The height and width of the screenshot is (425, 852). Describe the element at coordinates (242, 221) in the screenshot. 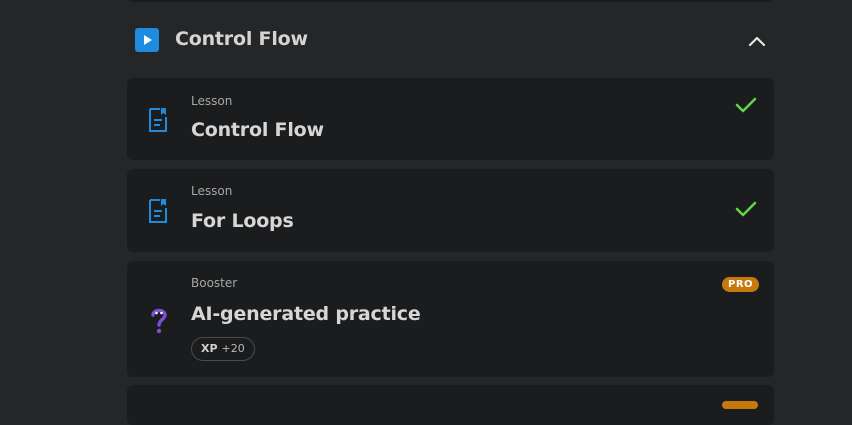

I see `card-title: For Loops` at that location.